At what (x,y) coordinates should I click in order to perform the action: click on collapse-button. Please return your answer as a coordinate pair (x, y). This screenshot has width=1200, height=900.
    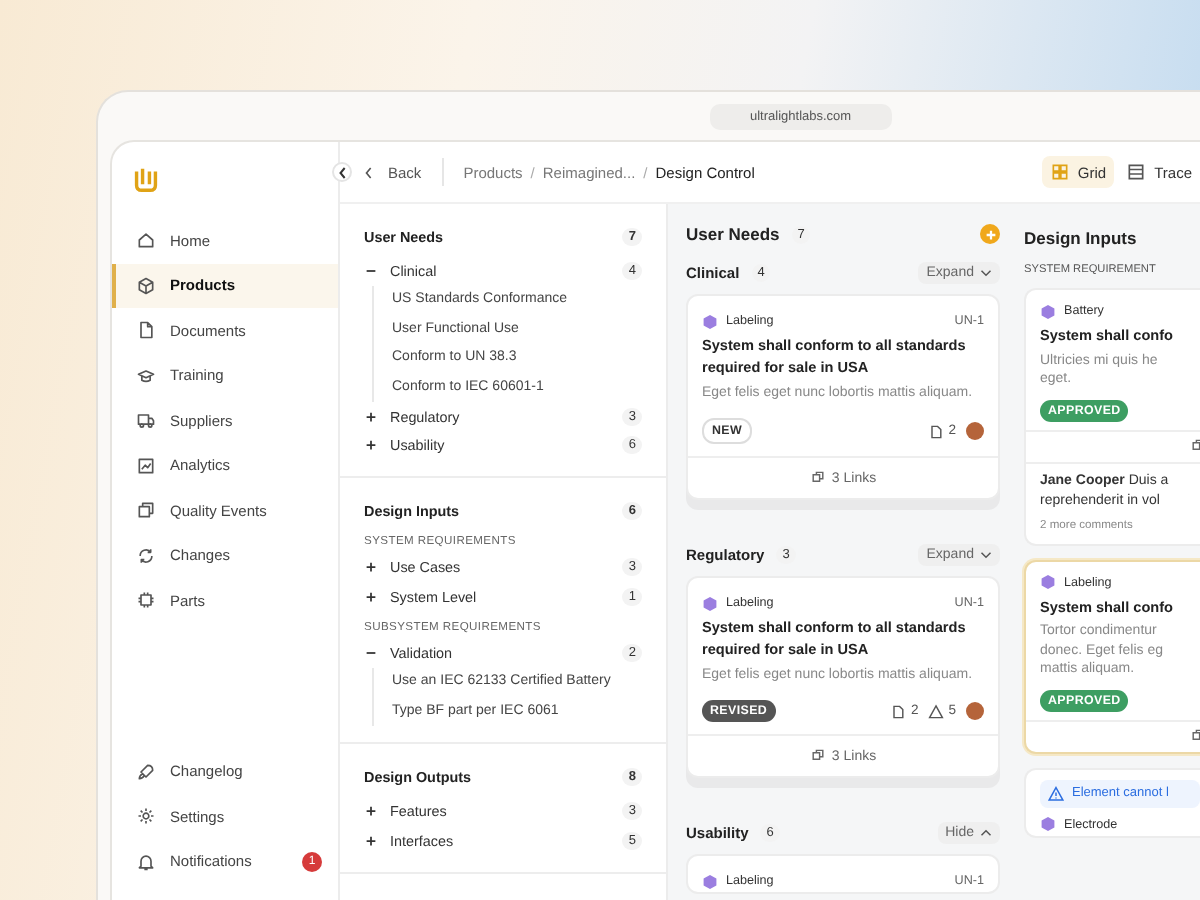
    Looking at the image, I should click on (342, 172).